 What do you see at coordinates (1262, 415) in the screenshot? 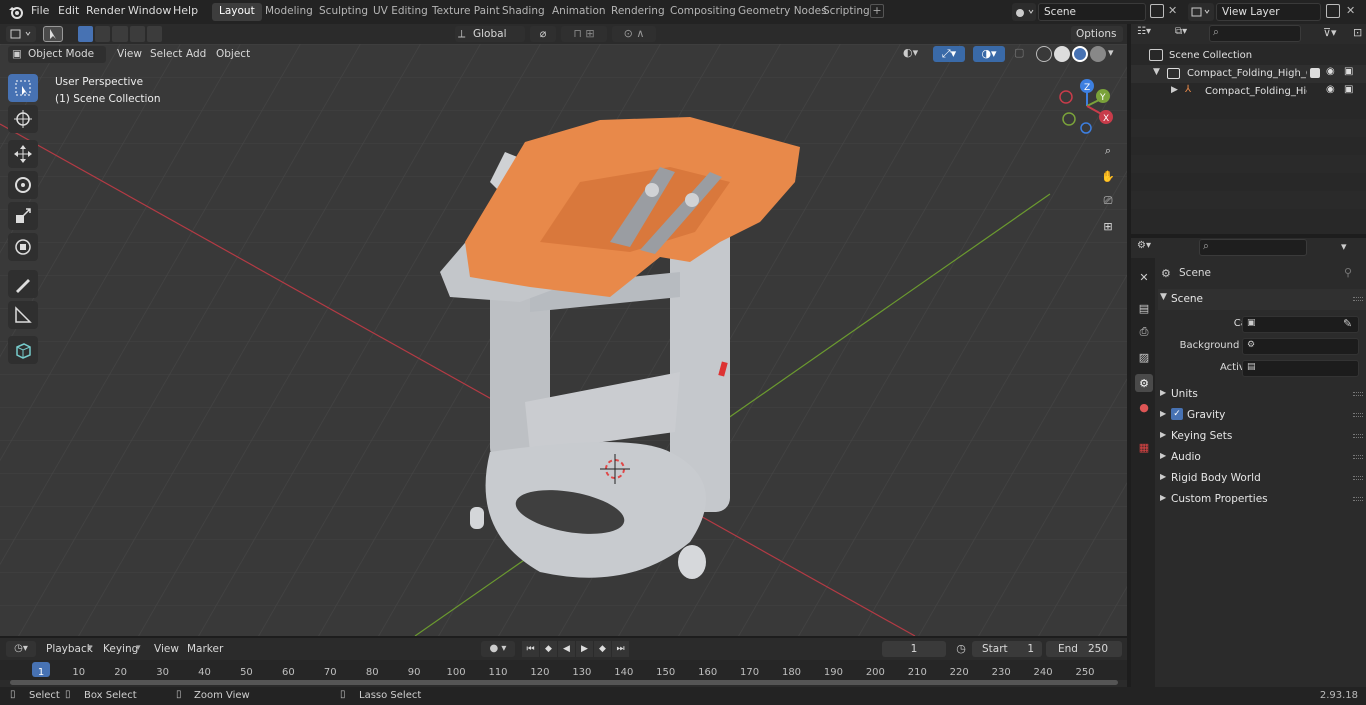
I see `panel-gravity: ▶ ✓ Gravity` at bounding box center [1262, 415].